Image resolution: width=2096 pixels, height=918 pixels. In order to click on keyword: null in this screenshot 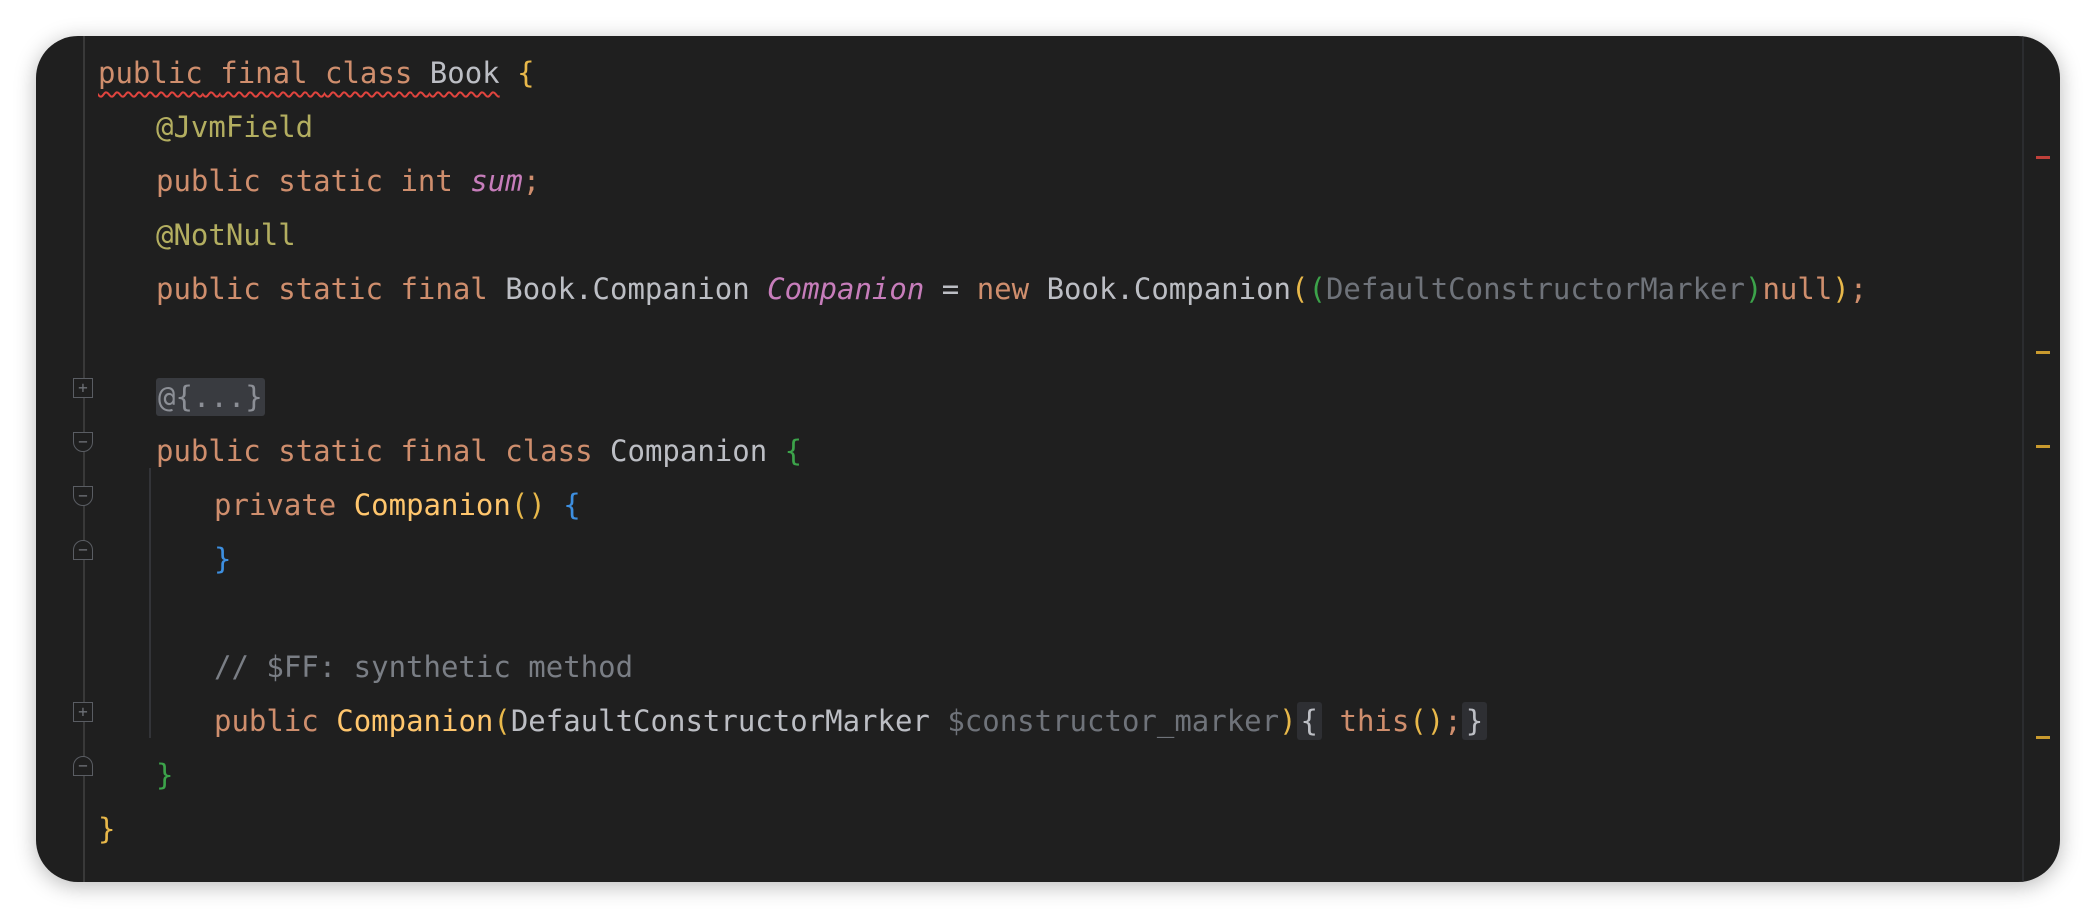, I will do `click(1797, 289)`.